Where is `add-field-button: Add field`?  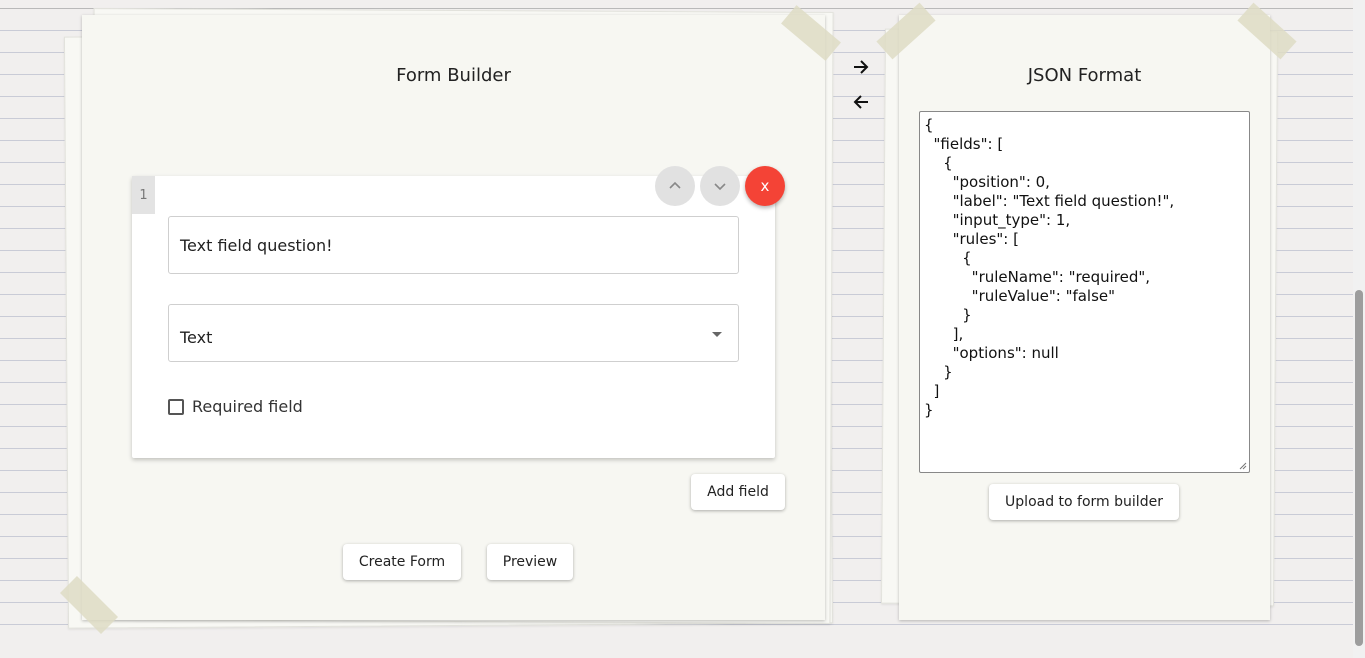
add-field-button: Add field is located at coordinates (738, 492).